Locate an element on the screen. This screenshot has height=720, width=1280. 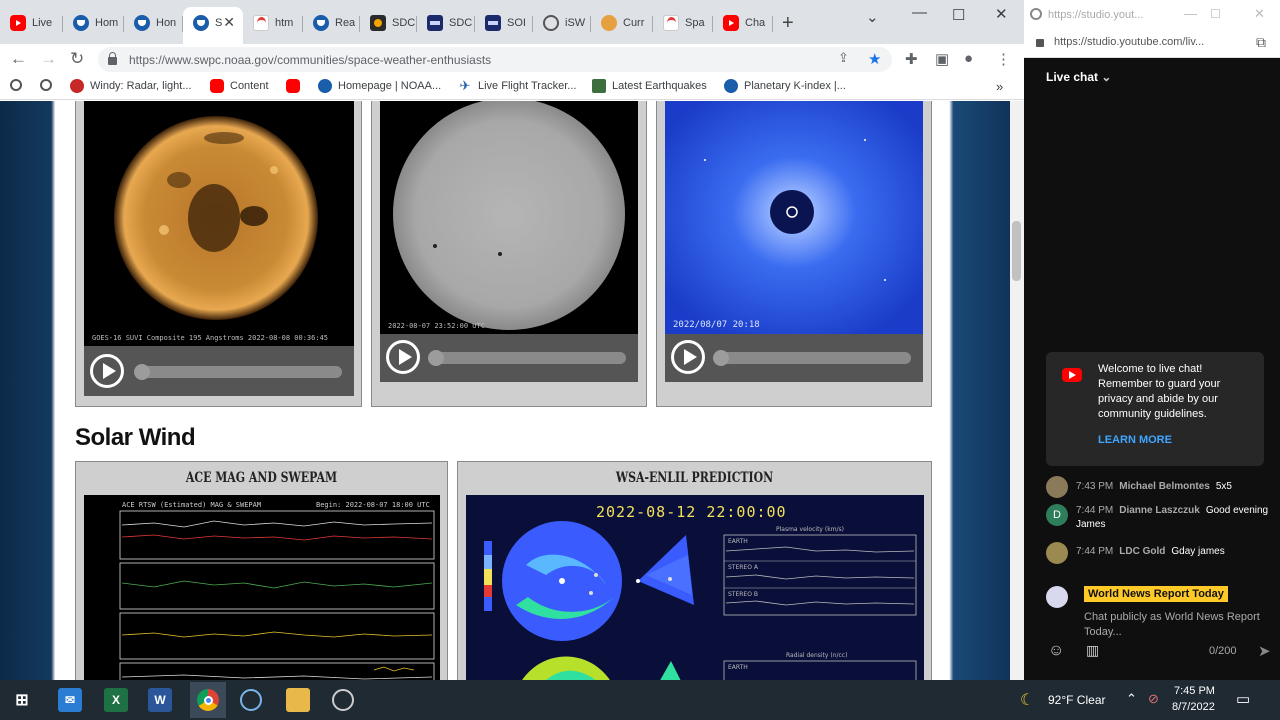
hmi-slider-track is located at coordinates (528, 358).